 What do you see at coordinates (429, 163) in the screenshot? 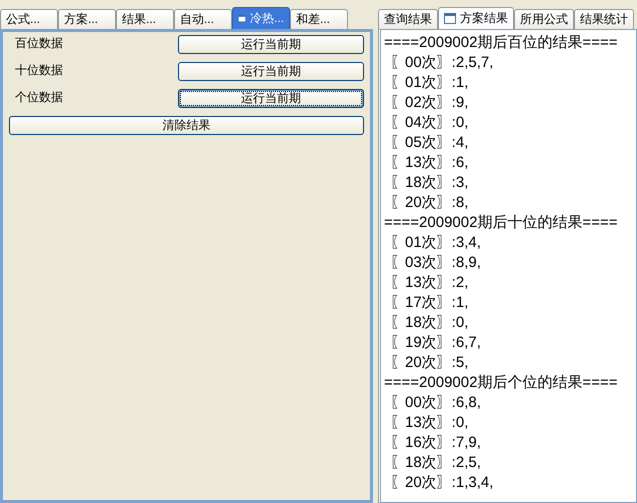
I see `result-line: 〖13次〗:6,` at bounding box center [429, 163].